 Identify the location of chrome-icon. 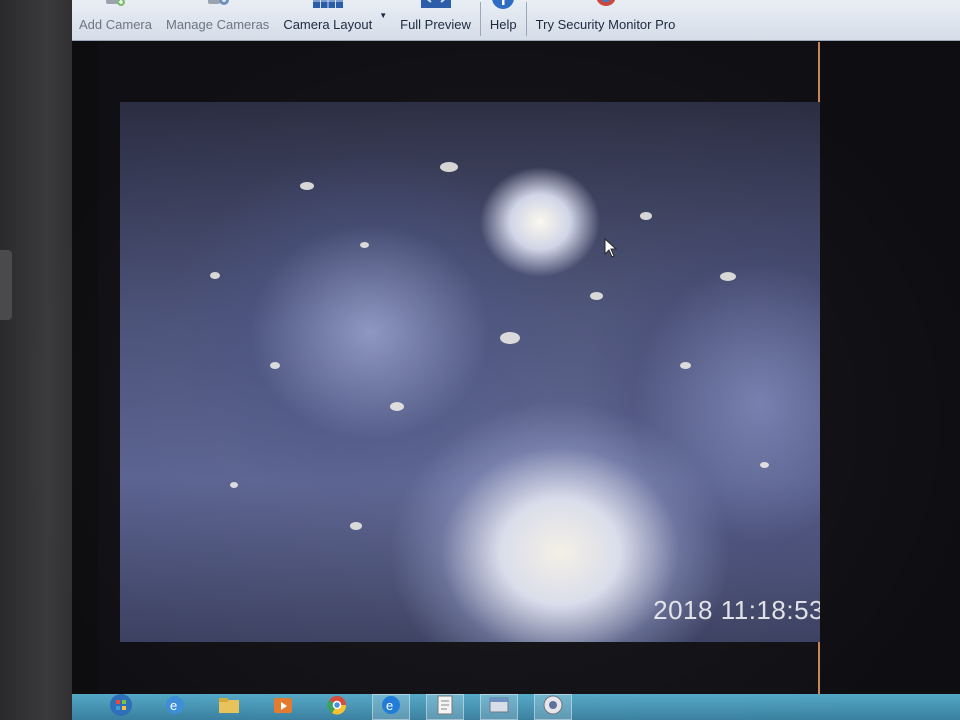
(337, 707).